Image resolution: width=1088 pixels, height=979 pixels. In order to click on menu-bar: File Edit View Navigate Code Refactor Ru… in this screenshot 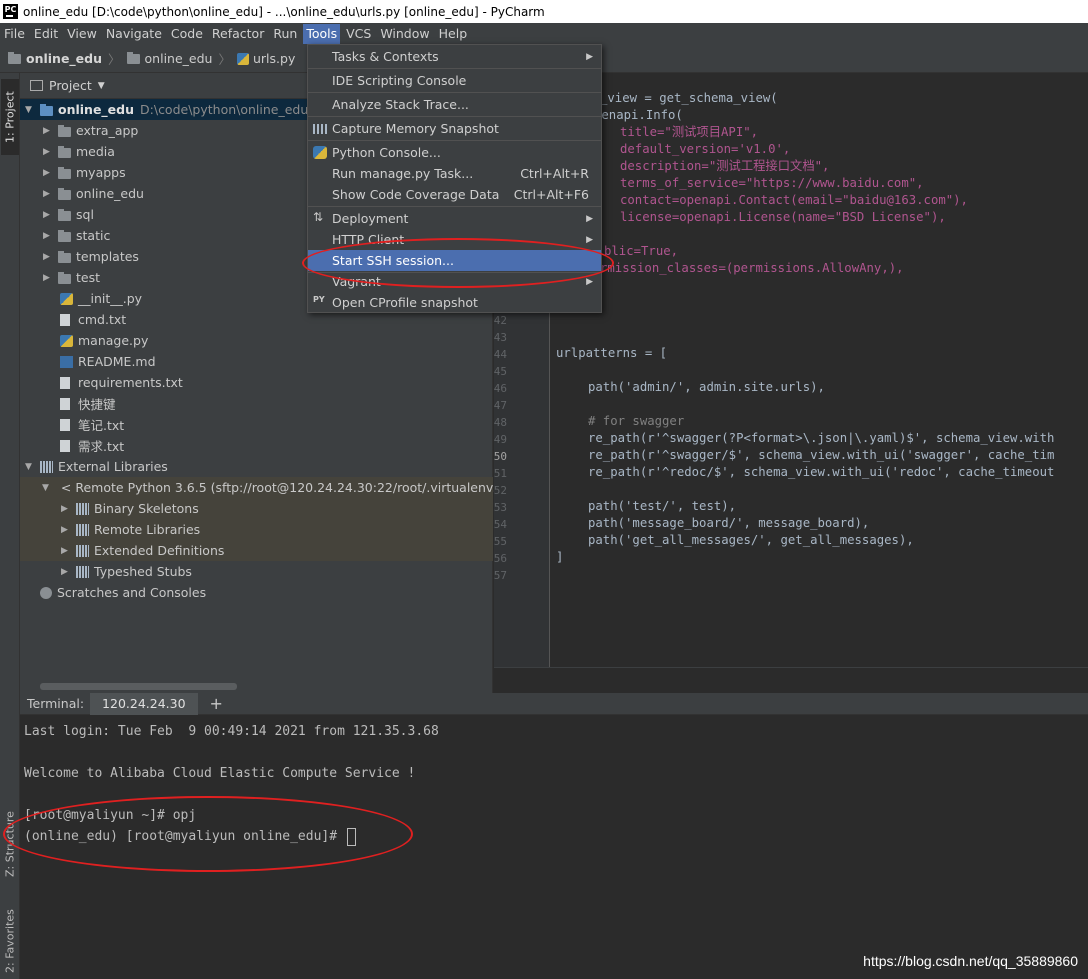, I will do `click(544, 34)`.